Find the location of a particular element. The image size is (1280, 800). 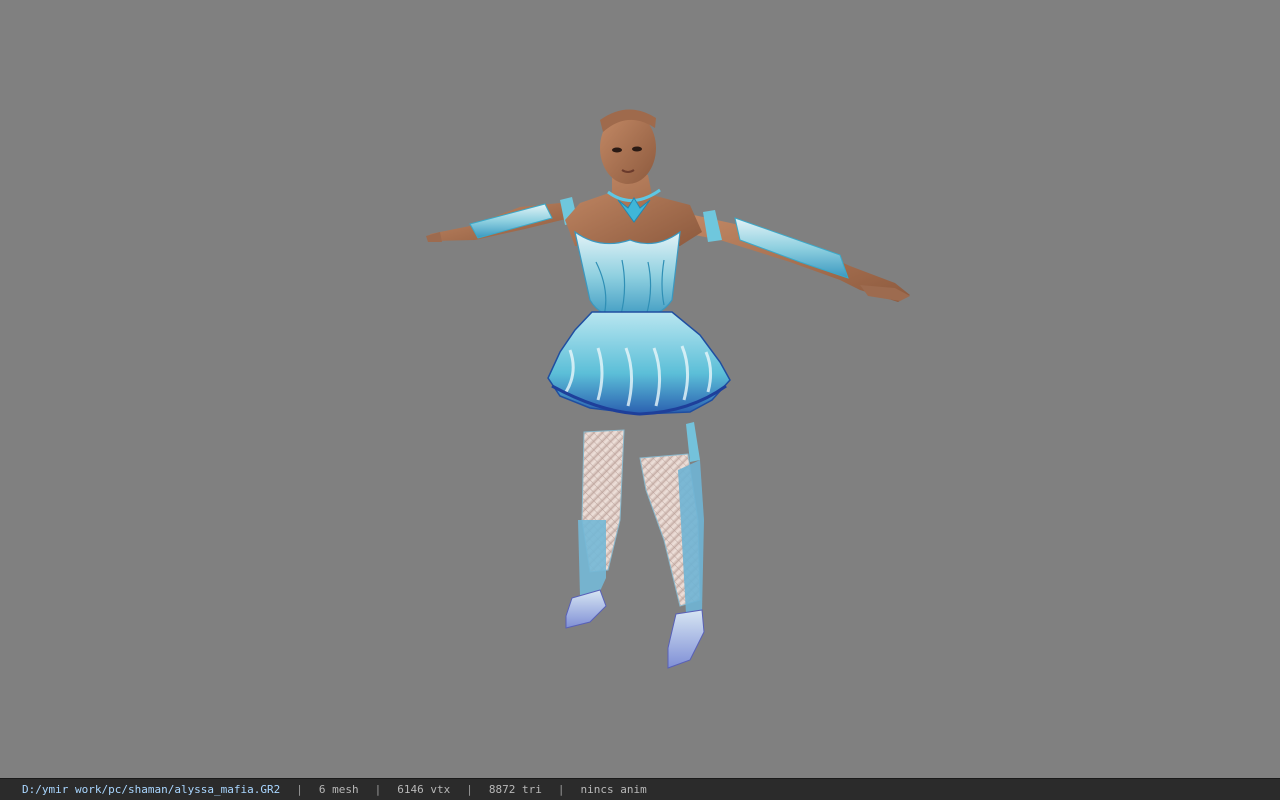

leg-right is located at coordinates (672, 545).